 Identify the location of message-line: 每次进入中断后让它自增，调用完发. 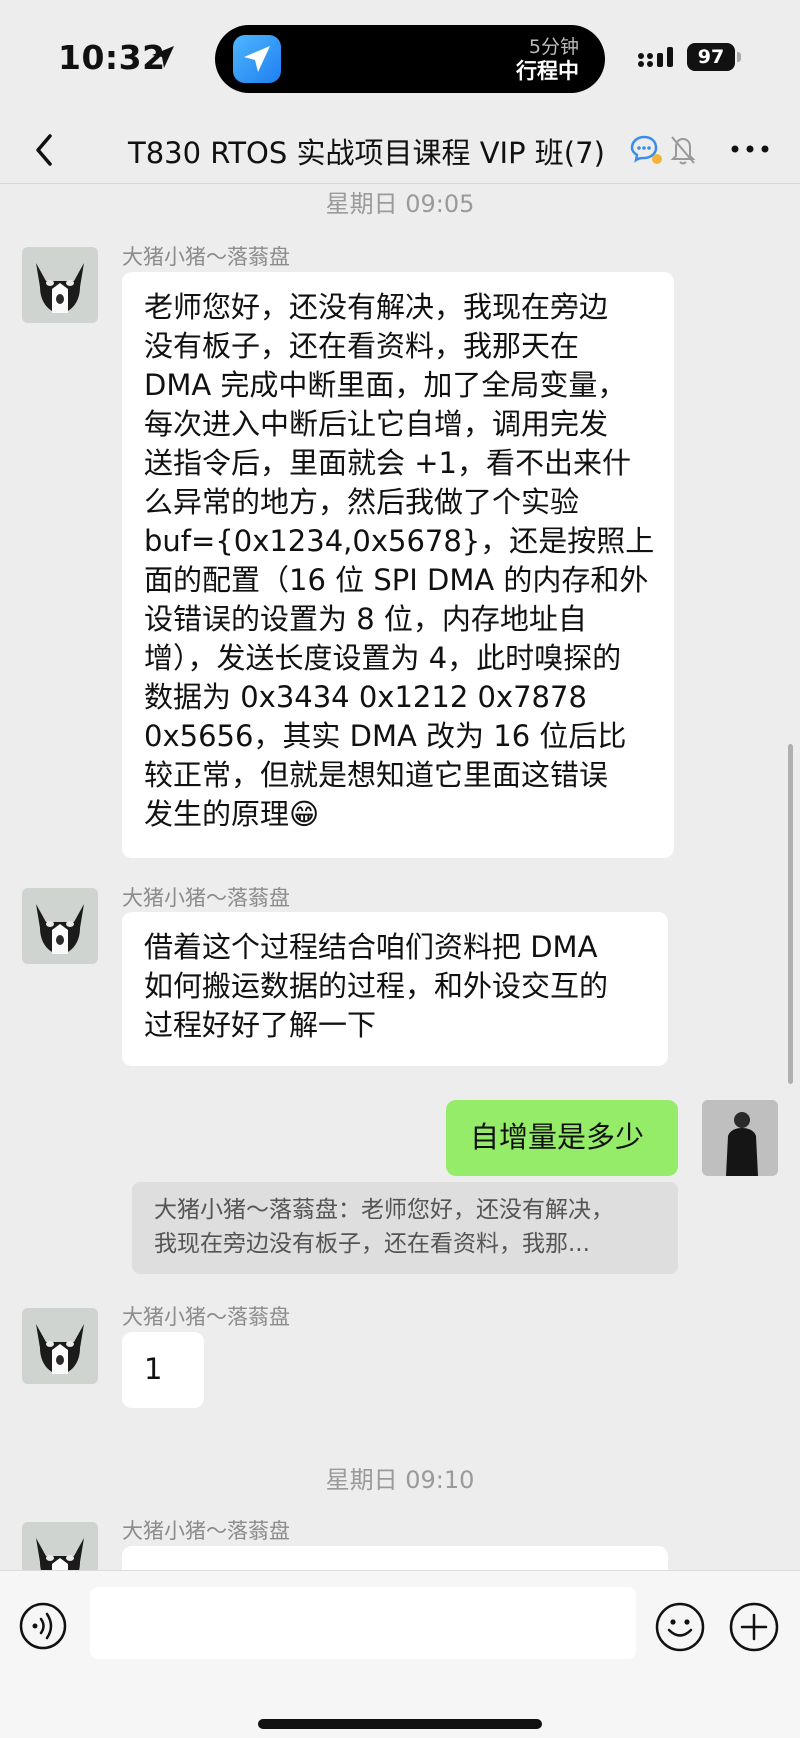
(376, 424).